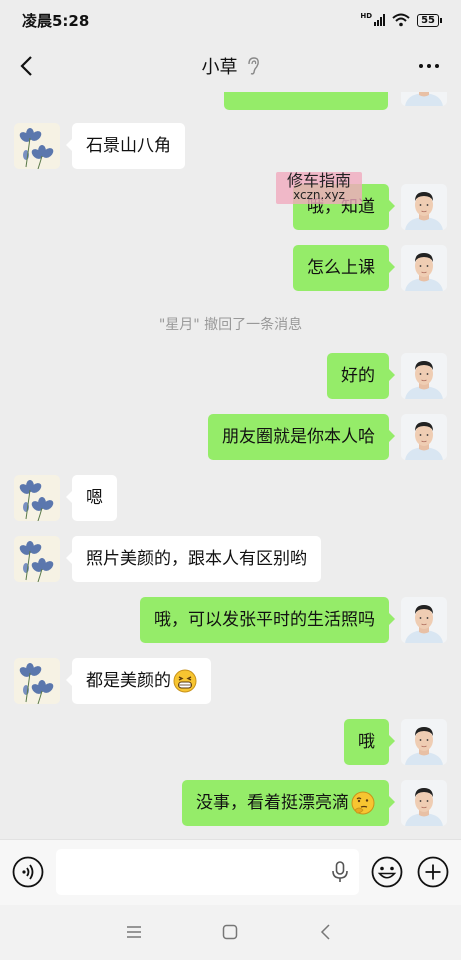  Describe the element at coordinates (253, 66) in the screenshot. I see `ear-icon` at that location.